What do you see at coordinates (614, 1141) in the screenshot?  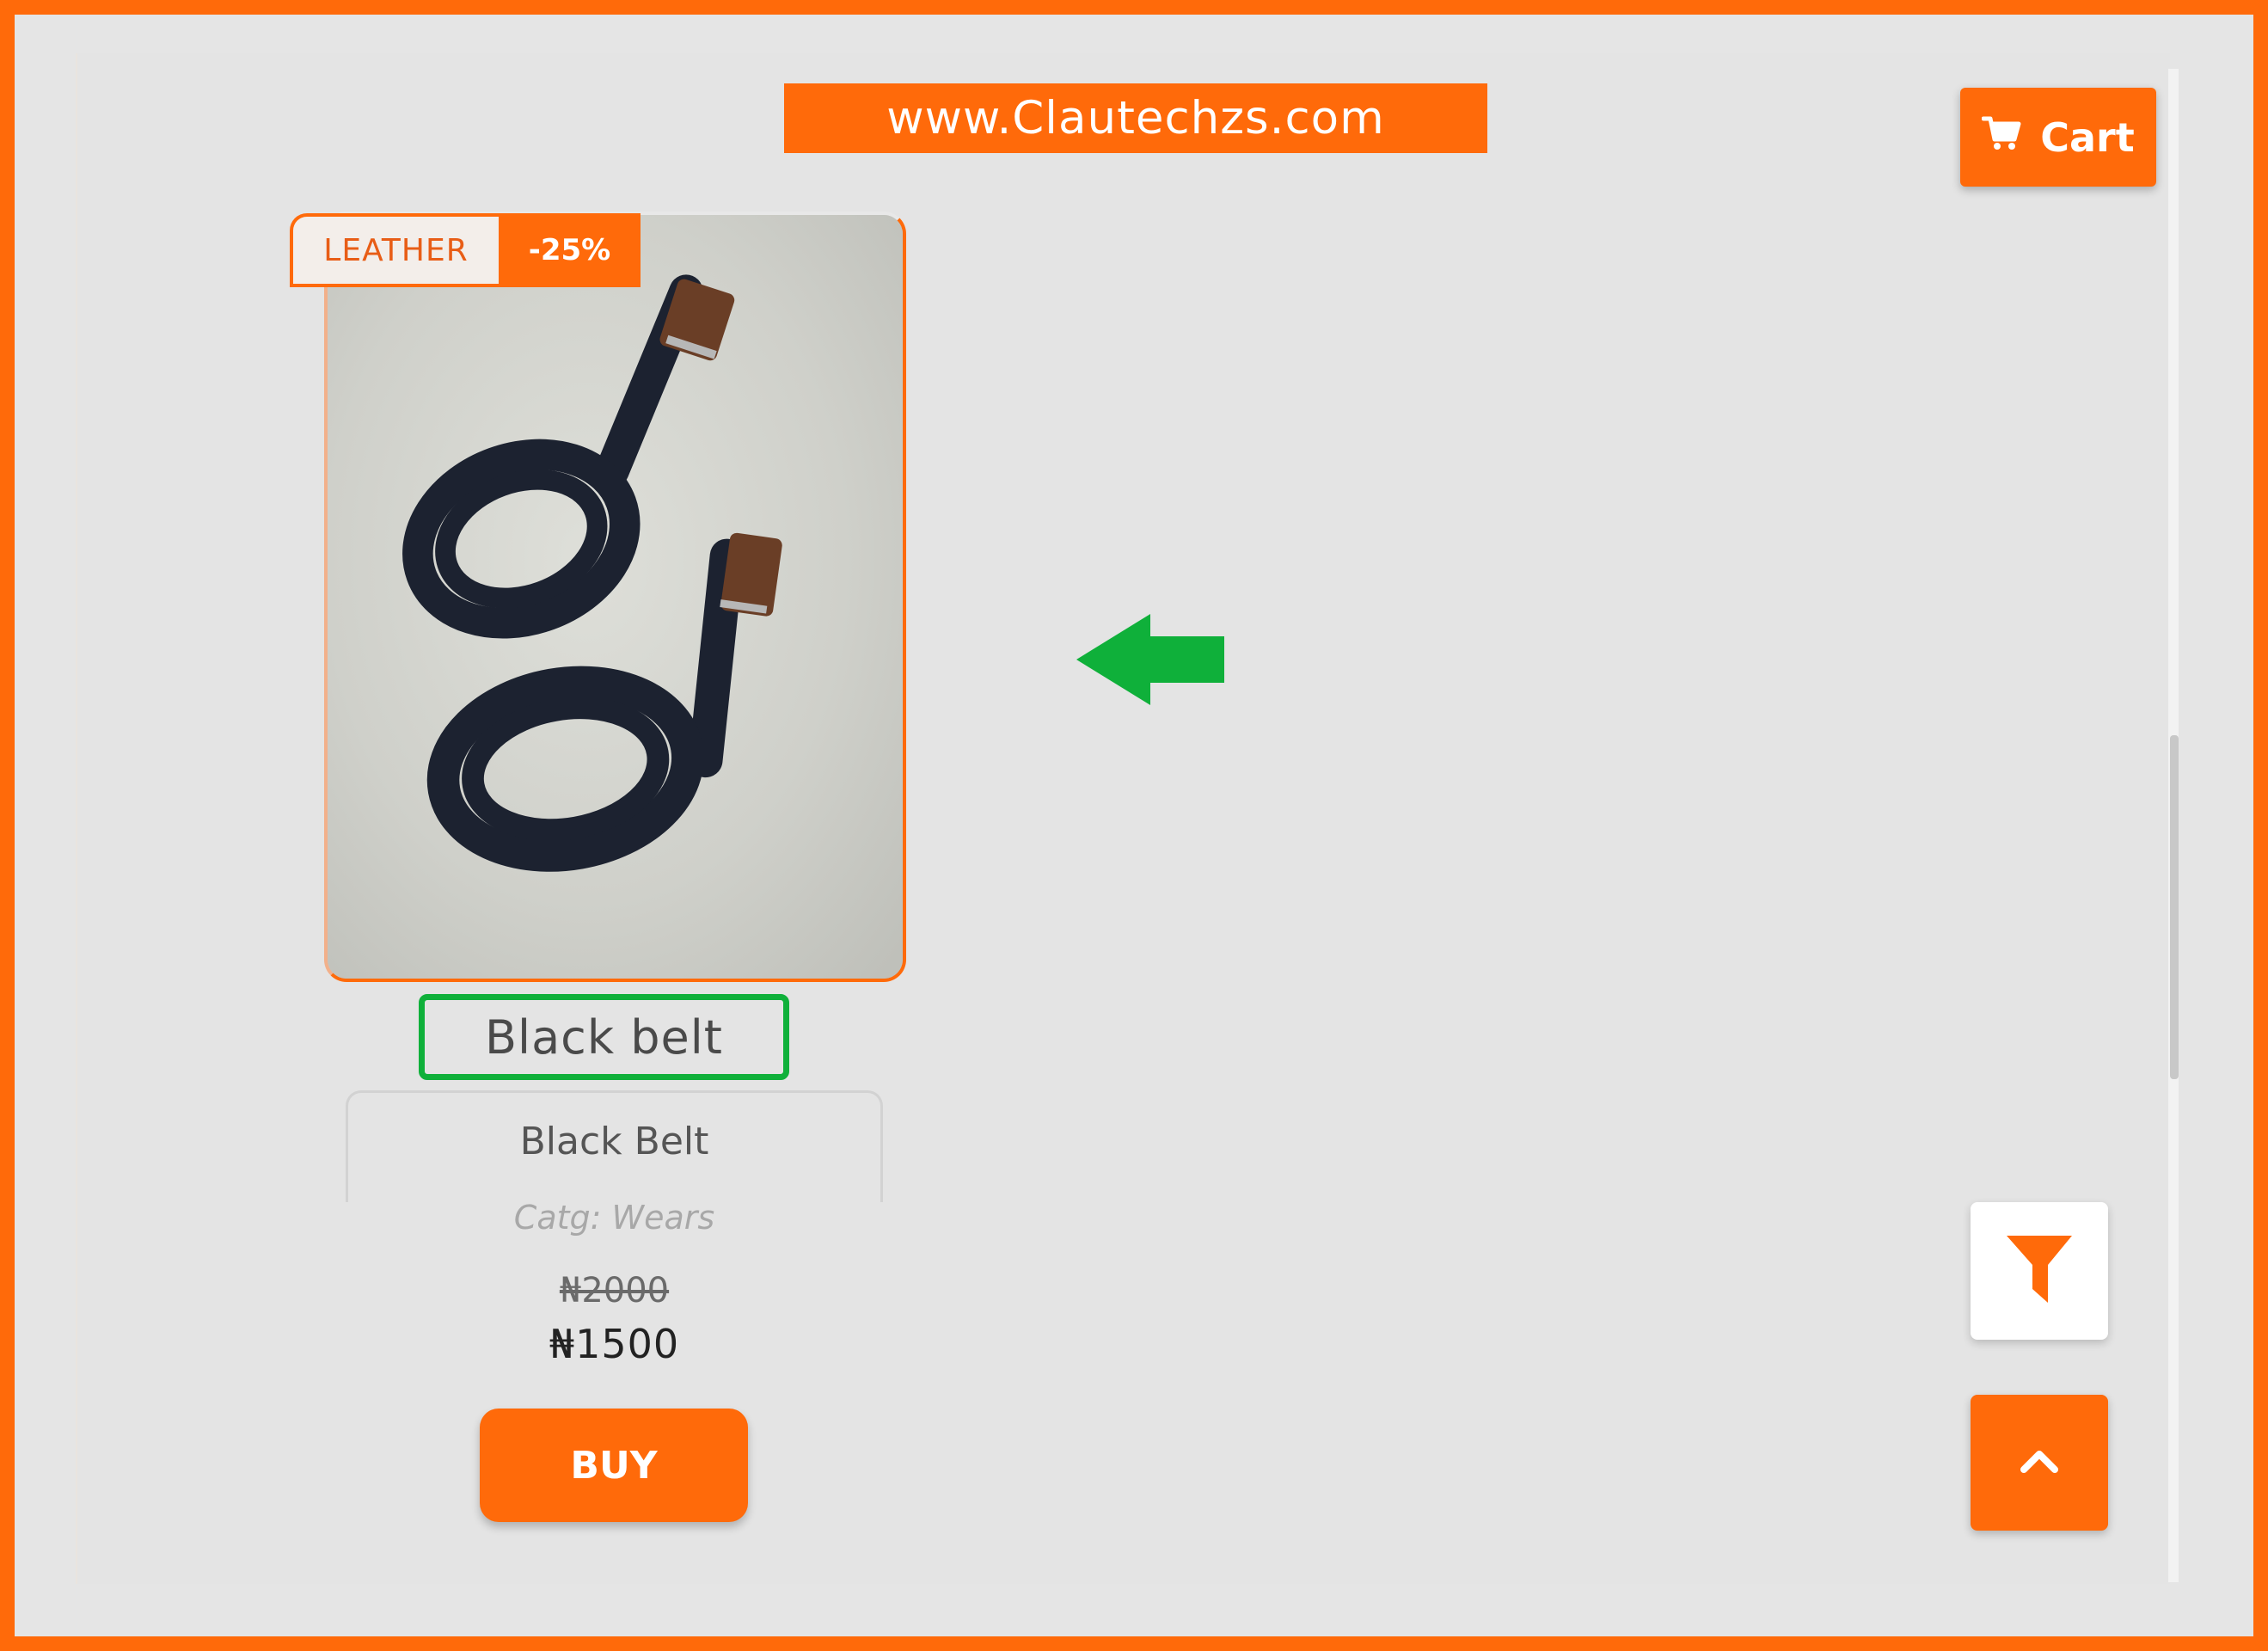 I see `product-name: Black Belt` at bounding box center [614, 1141].